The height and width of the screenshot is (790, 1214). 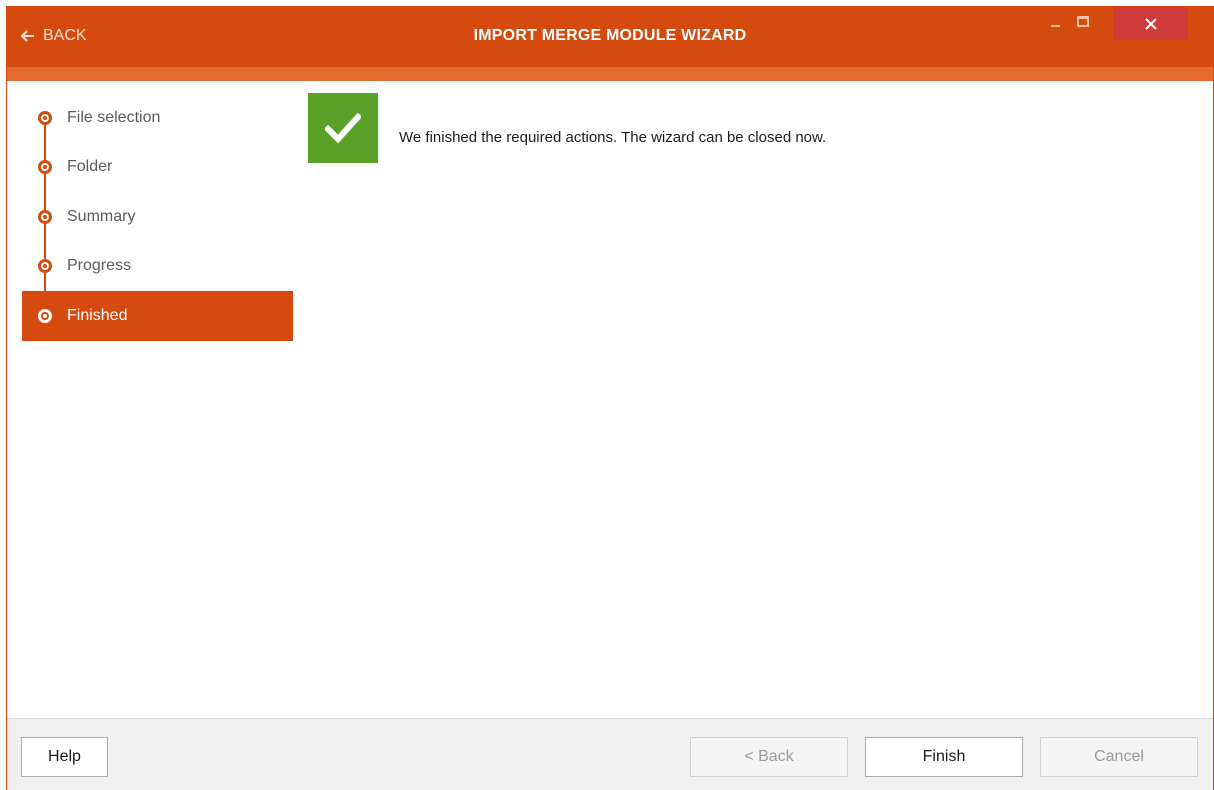 What do you see at coordinates (90, 167) in the screenshot?
I see `step-label: Folder` at bounding box center [90, 167].